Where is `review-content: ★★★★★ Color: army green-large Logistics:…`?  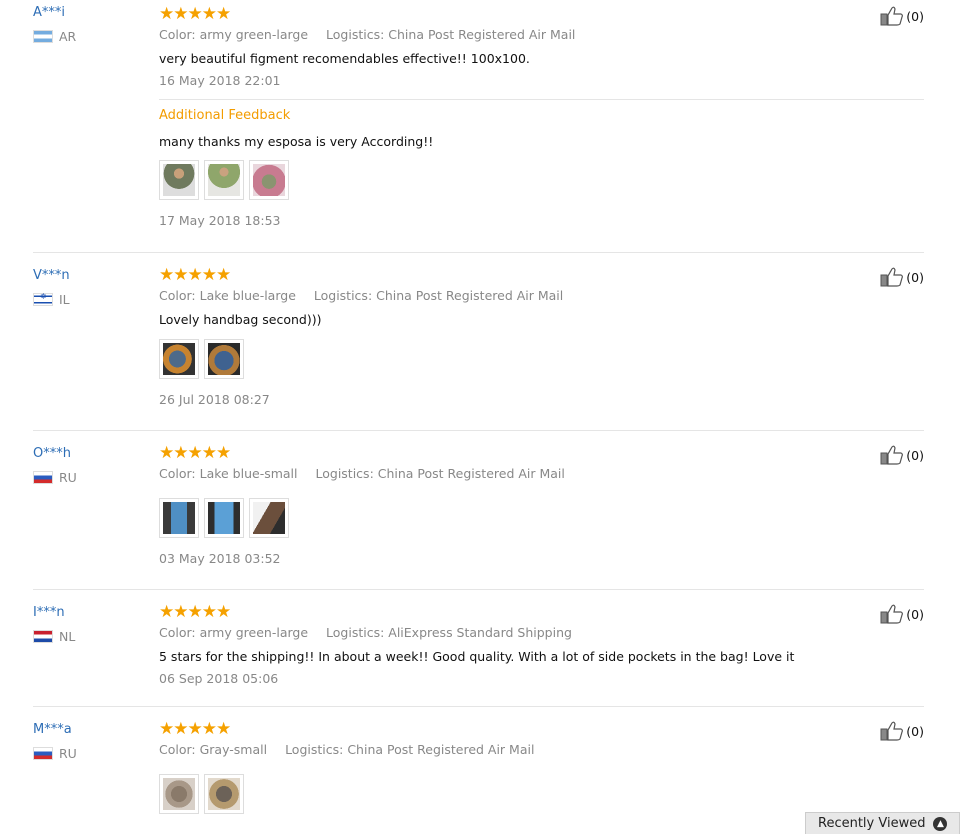 review-content: ★★★★★ Color: army green-large Logistics:… is located at coordinates (541, 639).